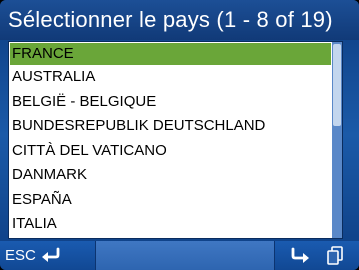 Image resolution: width=359 pixels, height=270 pixels. Describe the element at coordinates (170, 151) in the screenshot. I see `list-item-vatican: CITTÀ DEL VATICANO` at that location.